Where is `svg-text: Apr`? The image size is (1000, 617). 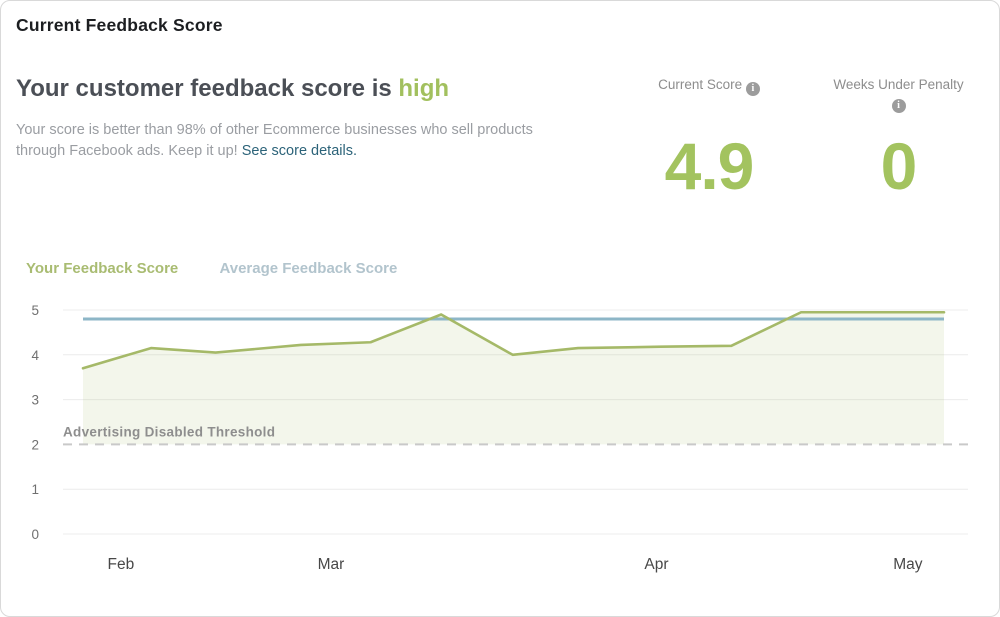 svg-text: Apr is located at coordinates (656, 564).